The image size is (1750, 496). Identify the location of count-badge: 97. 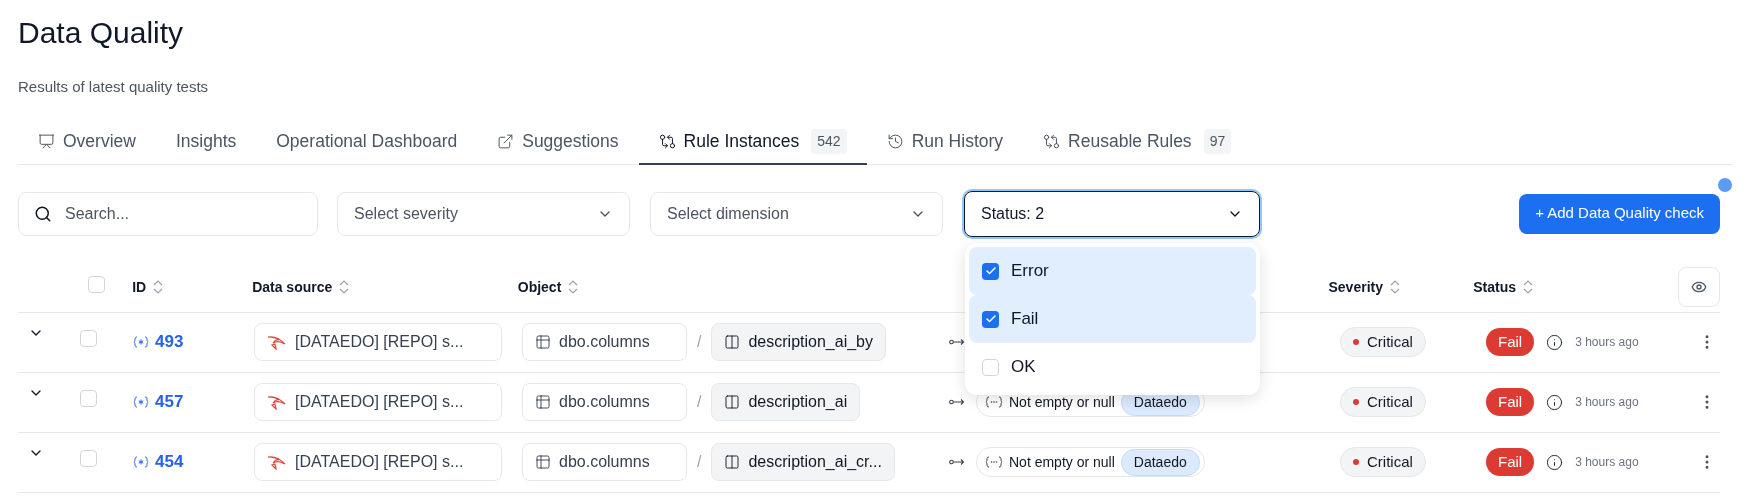
(1217, 141).